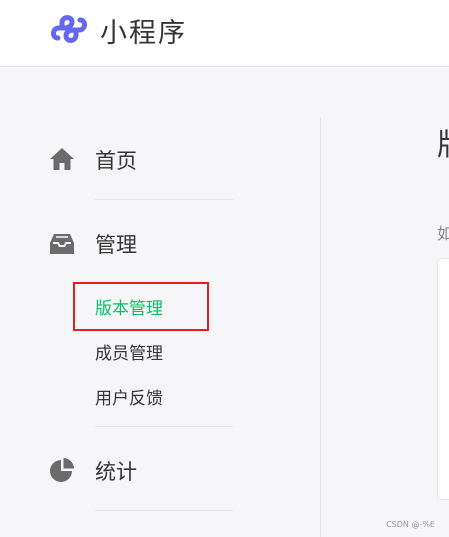 The width and height of the screenshot is (449, 537). Describe the element at coordinates (141, 306) in the screenshot. I see `annotation-highlight-box` at that location.